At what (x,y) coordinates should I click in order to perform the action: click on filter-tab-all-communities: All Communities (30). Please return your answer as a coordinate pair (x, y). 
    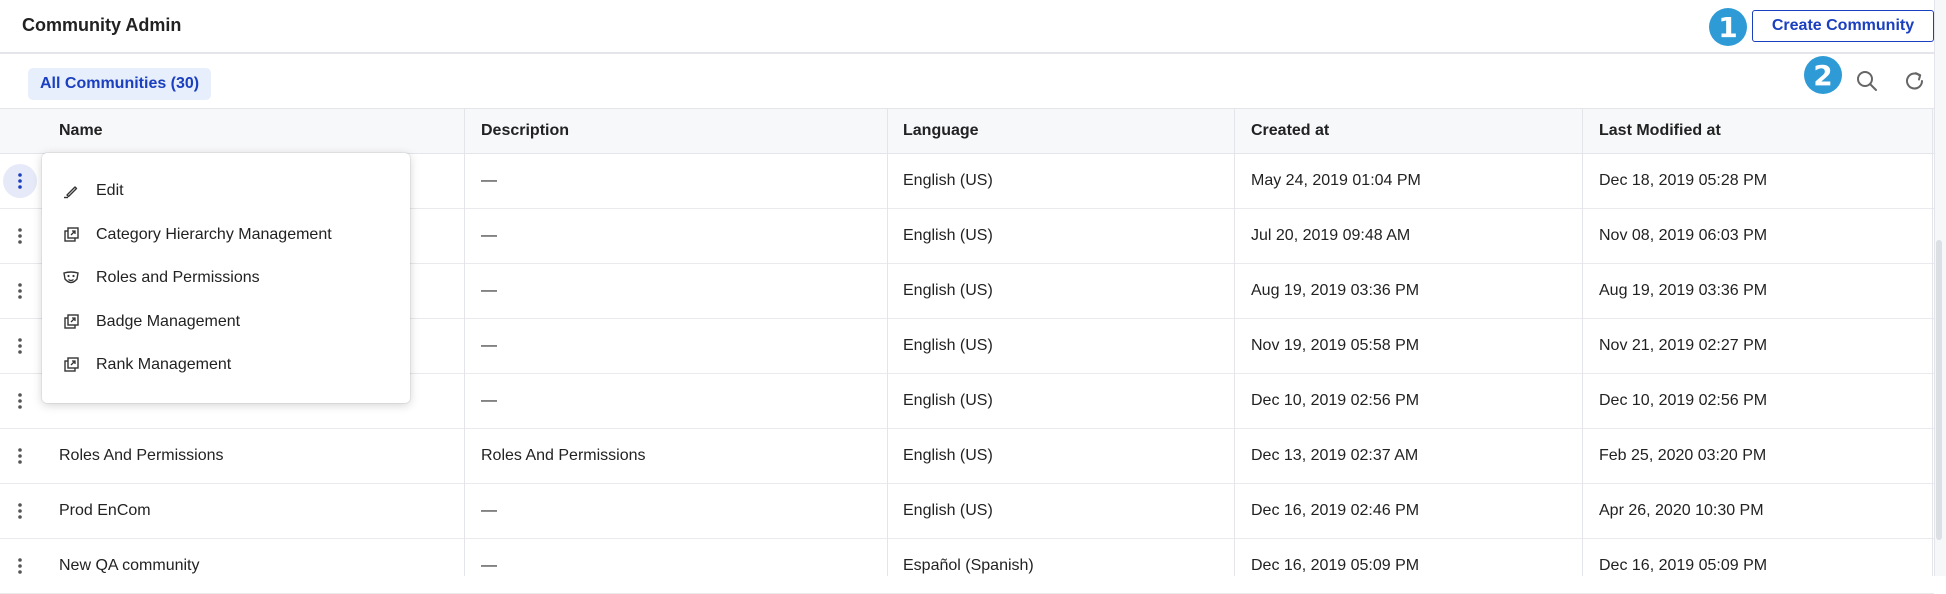
    Looking at the image, I should click on (120, 84).